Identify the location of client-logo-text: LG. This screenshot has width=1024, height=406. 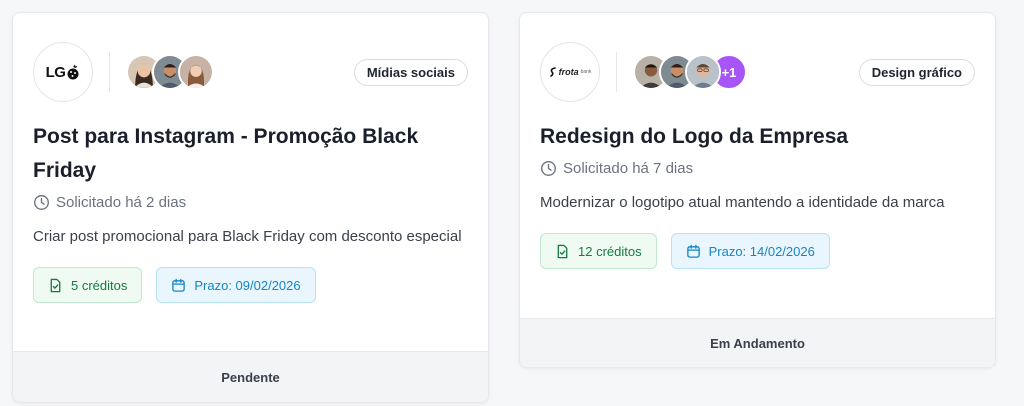
(55, 72).